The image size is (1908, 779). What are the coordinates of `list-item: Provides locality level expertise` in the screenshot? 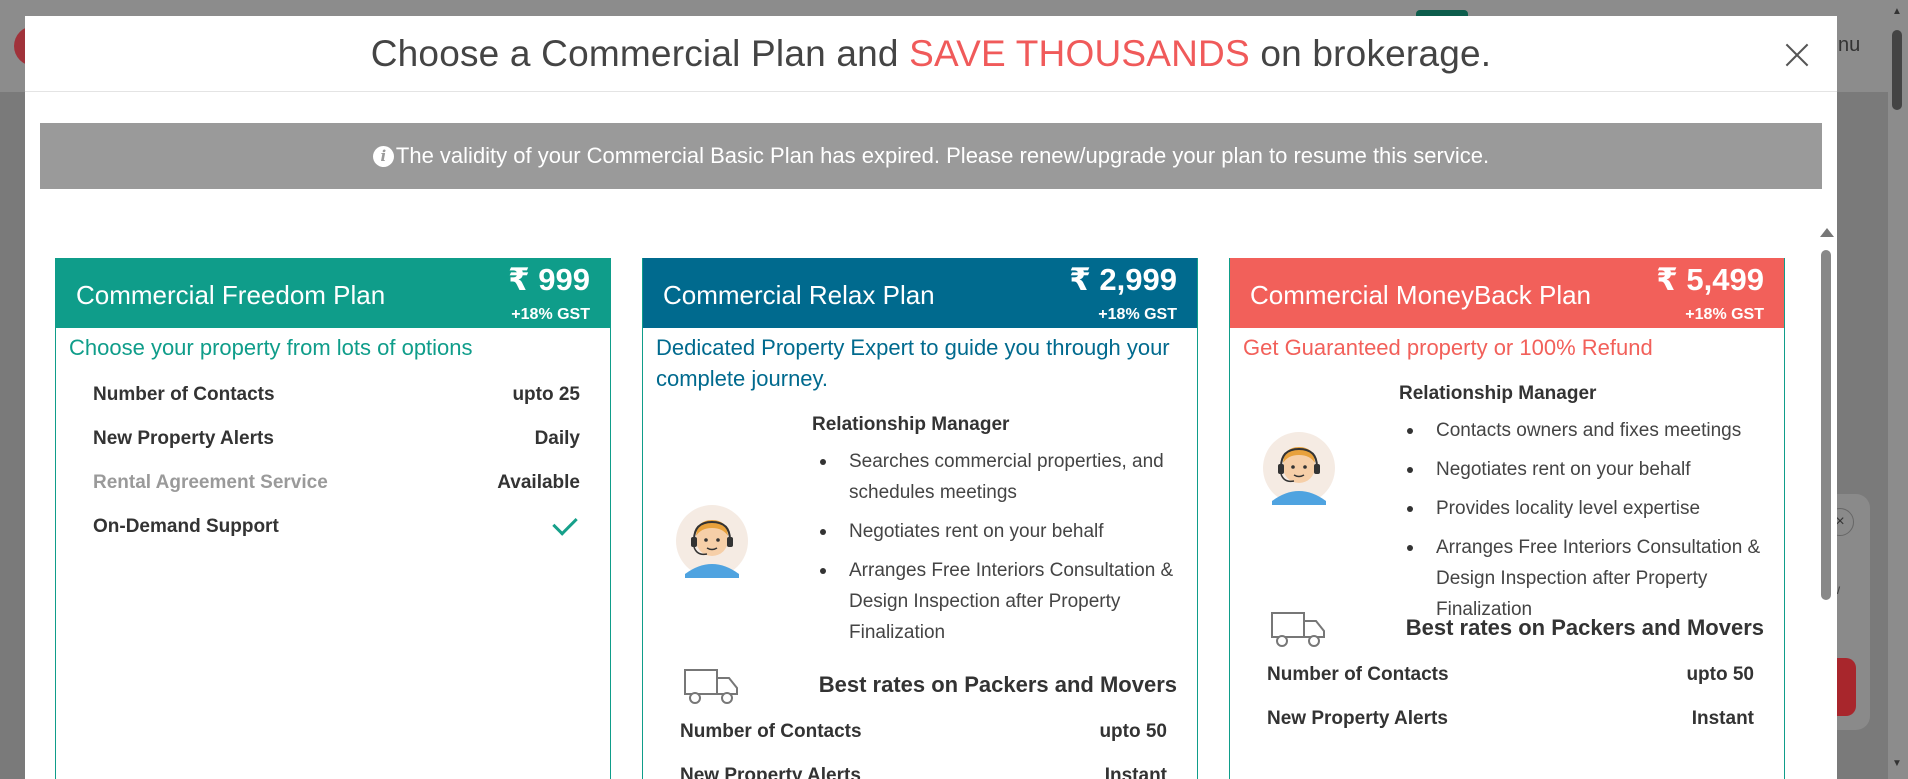 It's located at (1589, 508).